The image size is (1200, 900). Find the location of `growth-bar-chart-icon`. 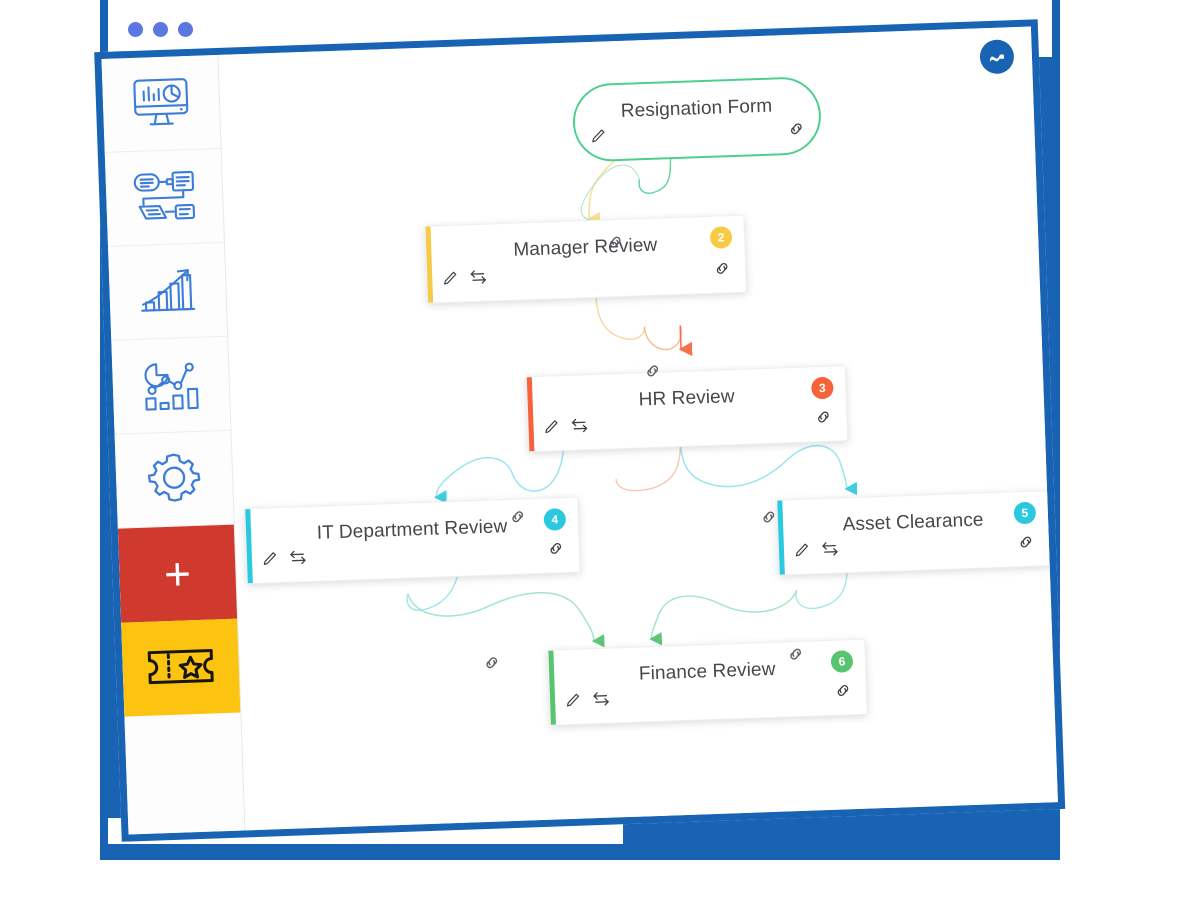

growth-bar-chart-icon is located at coordinates (168, 291).